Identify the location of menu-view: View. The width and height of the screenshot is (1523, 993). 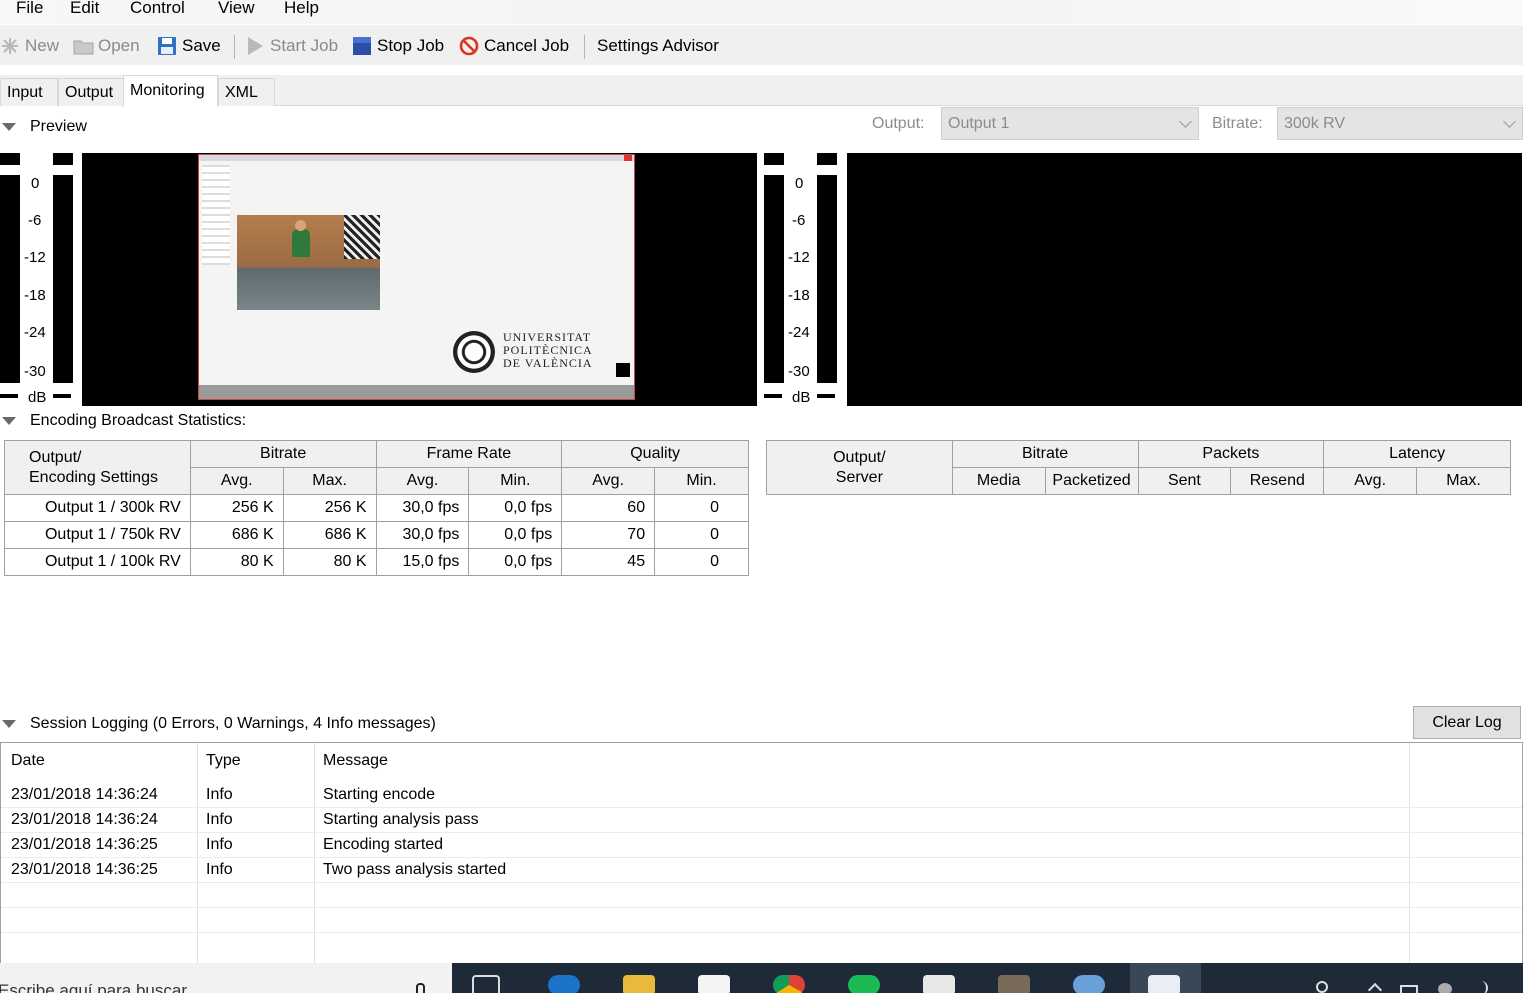
(236, 9).